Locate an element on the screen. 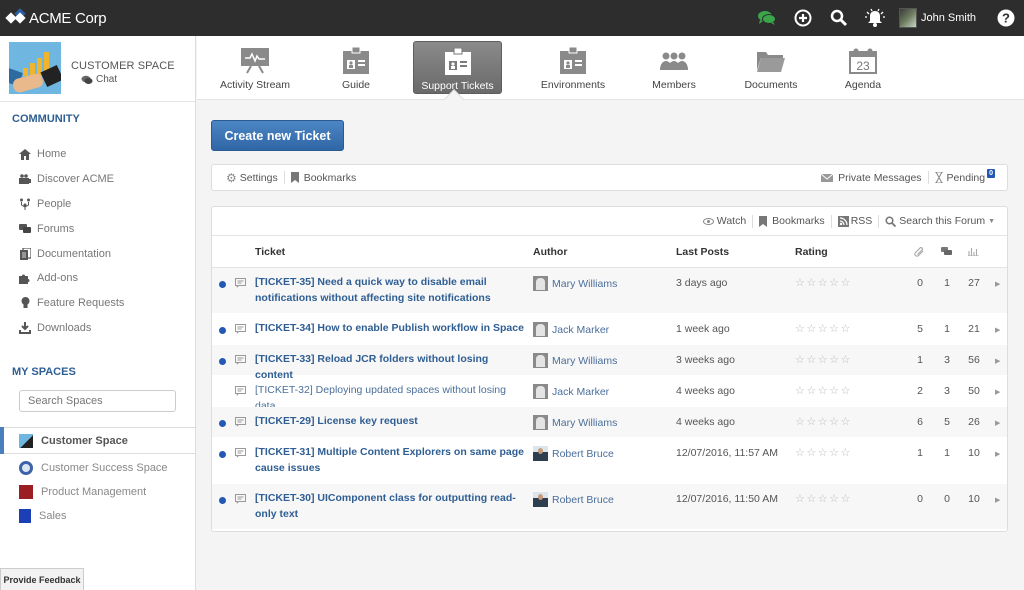 The height and width of the screenshot is (590, 1024). notifications-button is located at coordinates (875, 18).